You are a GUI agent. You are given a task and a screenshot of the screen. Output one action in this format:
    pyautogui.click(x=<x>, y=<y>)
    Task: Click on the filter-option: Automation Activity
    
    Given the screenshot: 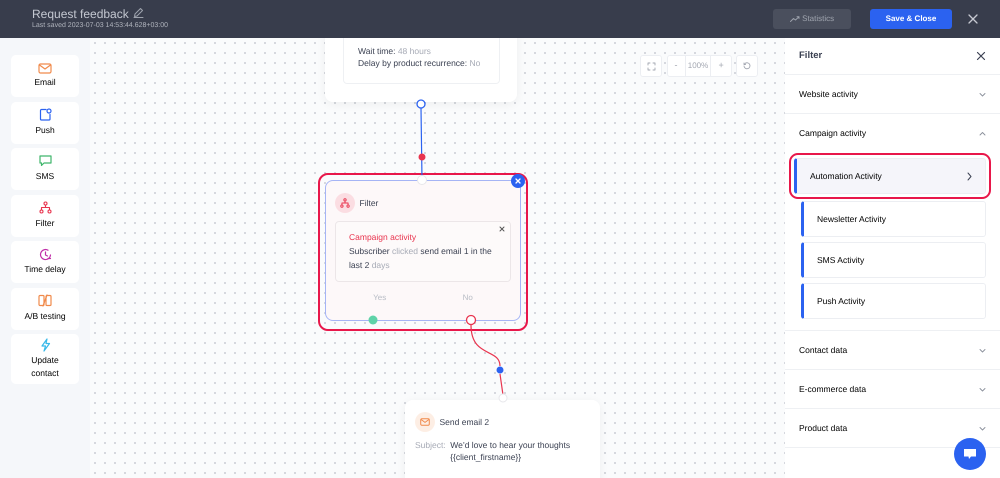 What is the action you would take?
    pyautogui.click(x=890, y=176)
    